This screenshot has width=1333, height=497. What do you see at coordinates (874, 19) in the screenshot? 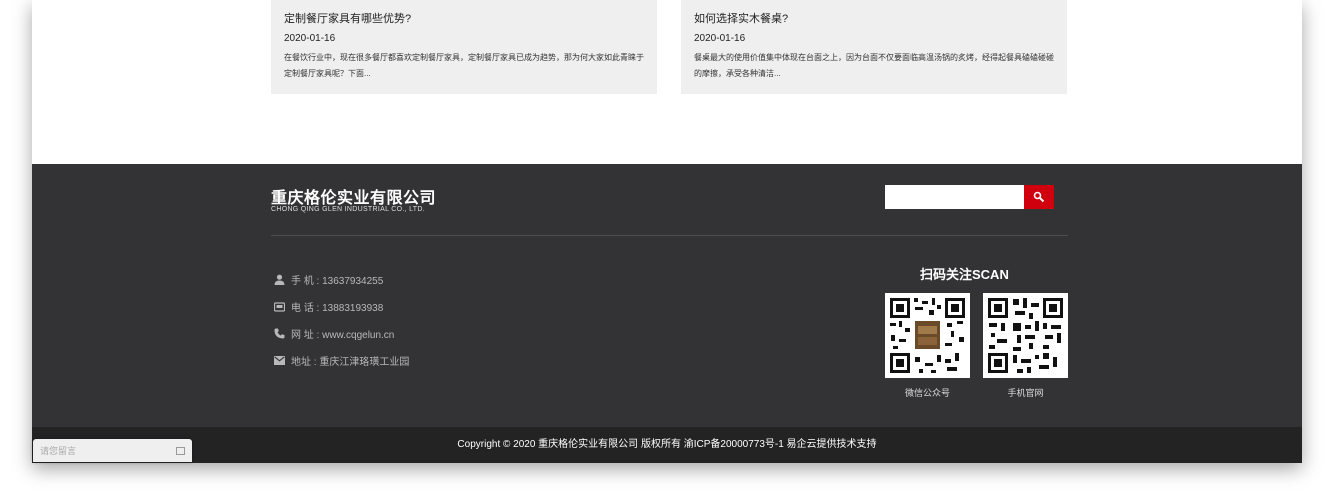
I see `news-title: 如何选择实木餐桌?` at bounding box center [874, 19].